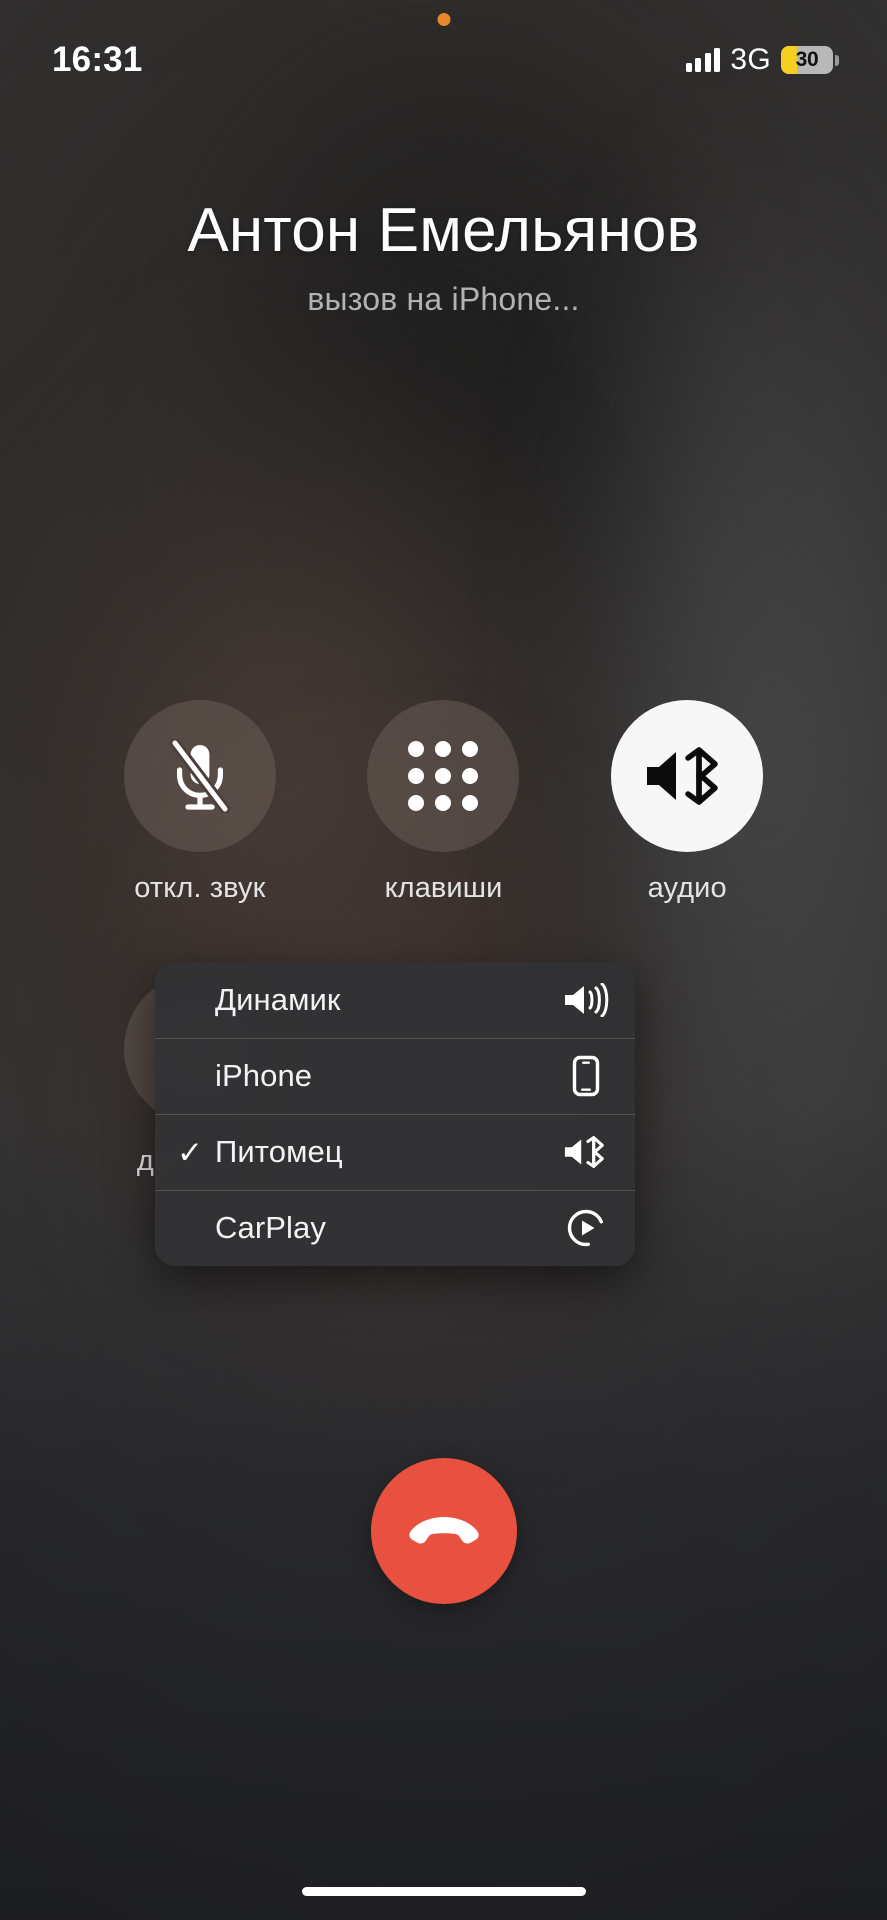  I want to click on control-keypad: клавиши, so click(443, 802).